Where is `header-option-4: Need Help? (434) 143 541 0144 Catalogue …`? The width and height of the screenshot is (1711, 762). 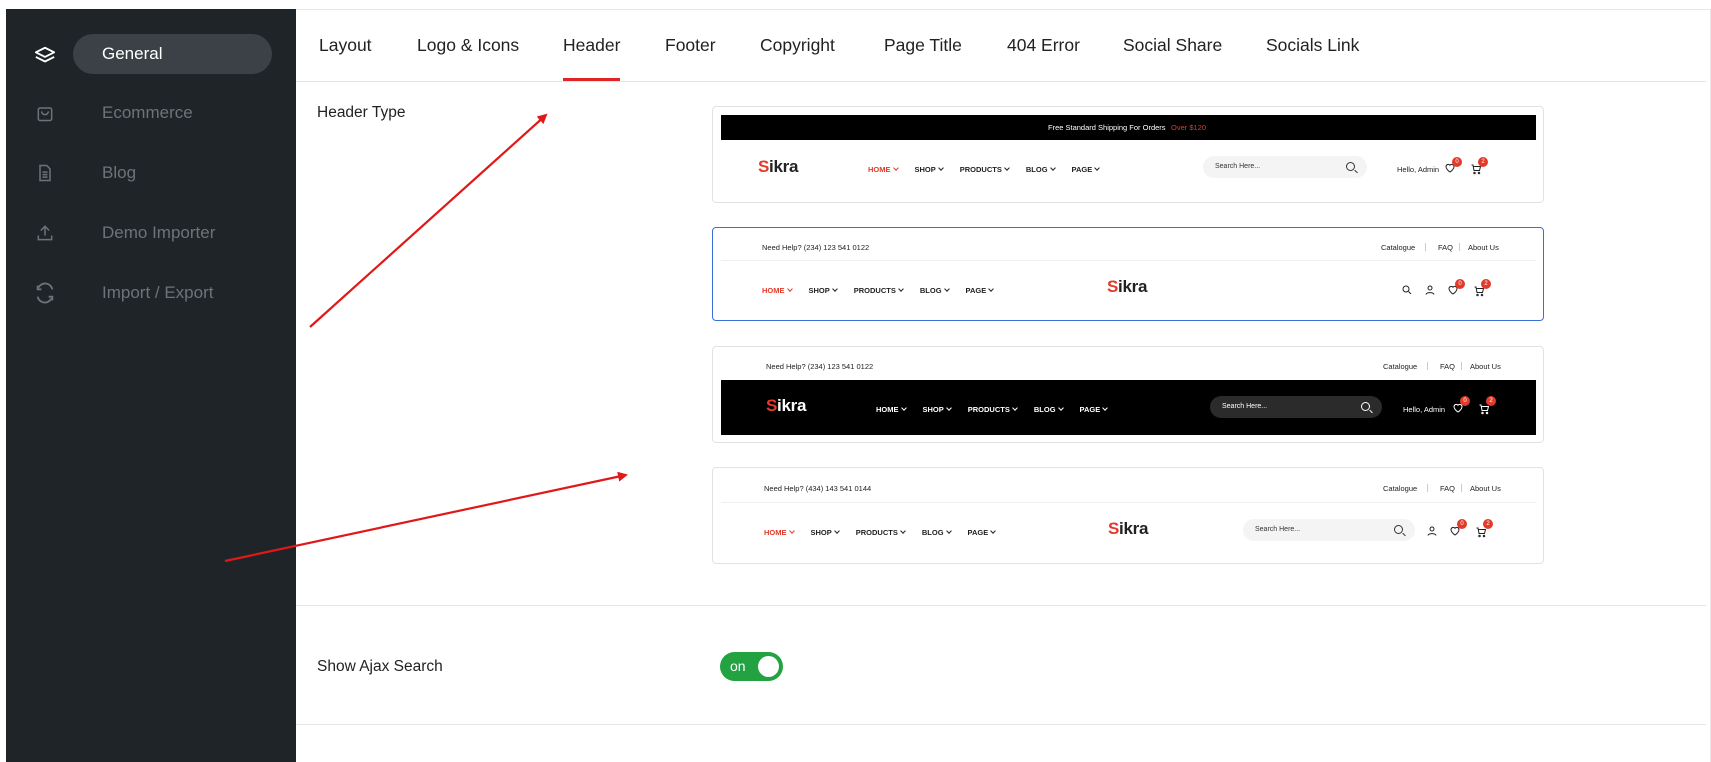 header-option-4: Need Help? (434) 143 541 0144 Catalogue … is located at coordinates (1128, 515).